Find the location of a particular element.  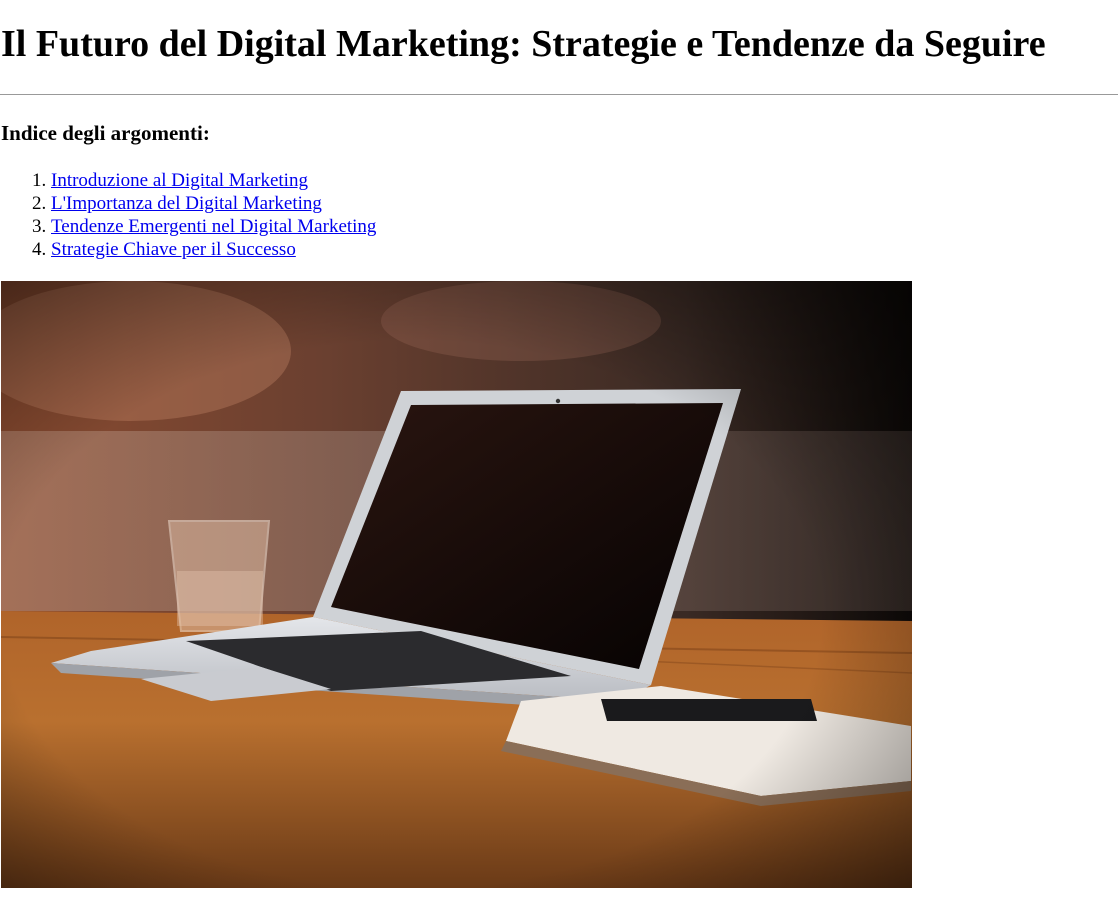

title-divider is located at coordinates (559, 94).